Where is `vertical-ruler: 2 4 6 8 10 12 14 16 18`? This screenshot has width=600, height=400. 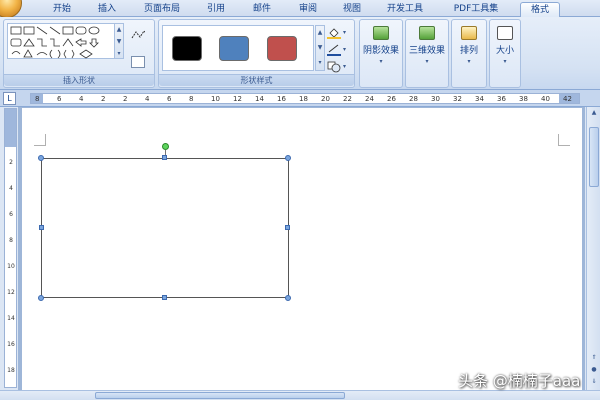 vertical-ruler: 2 4 6 8 10 12 14 16 18 is located at coordinates (10, 248).